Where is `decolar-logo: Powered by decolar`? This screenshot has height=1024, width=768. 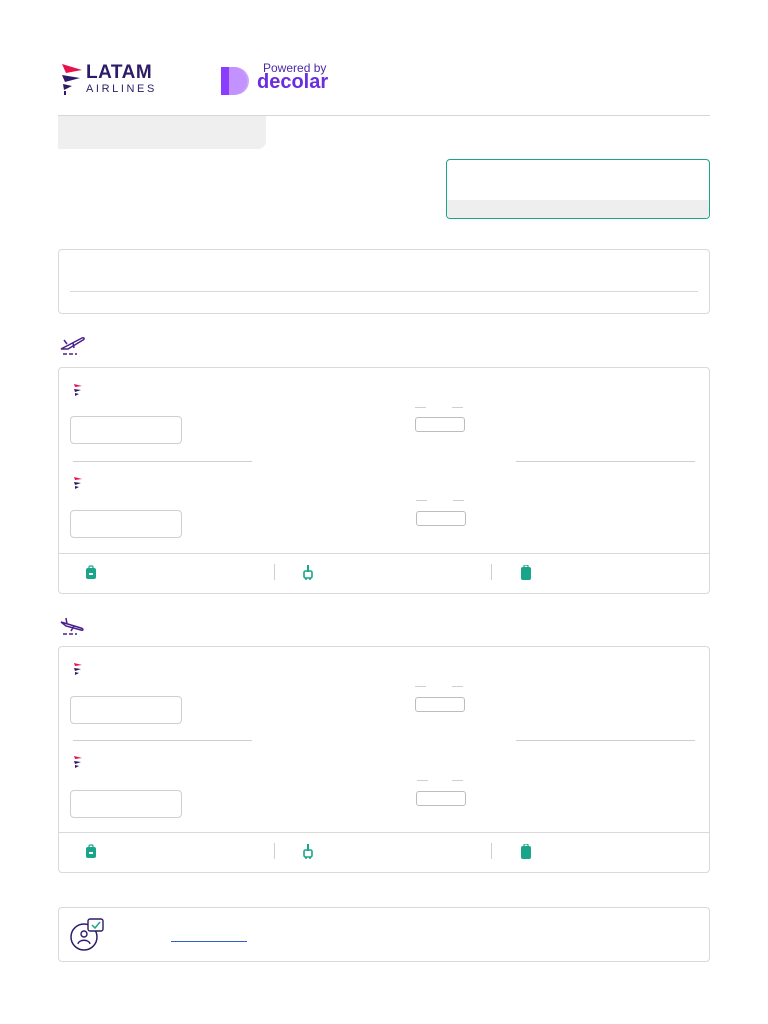
decolar-logo: Powered by decolar is located at coordinates (284, 80).